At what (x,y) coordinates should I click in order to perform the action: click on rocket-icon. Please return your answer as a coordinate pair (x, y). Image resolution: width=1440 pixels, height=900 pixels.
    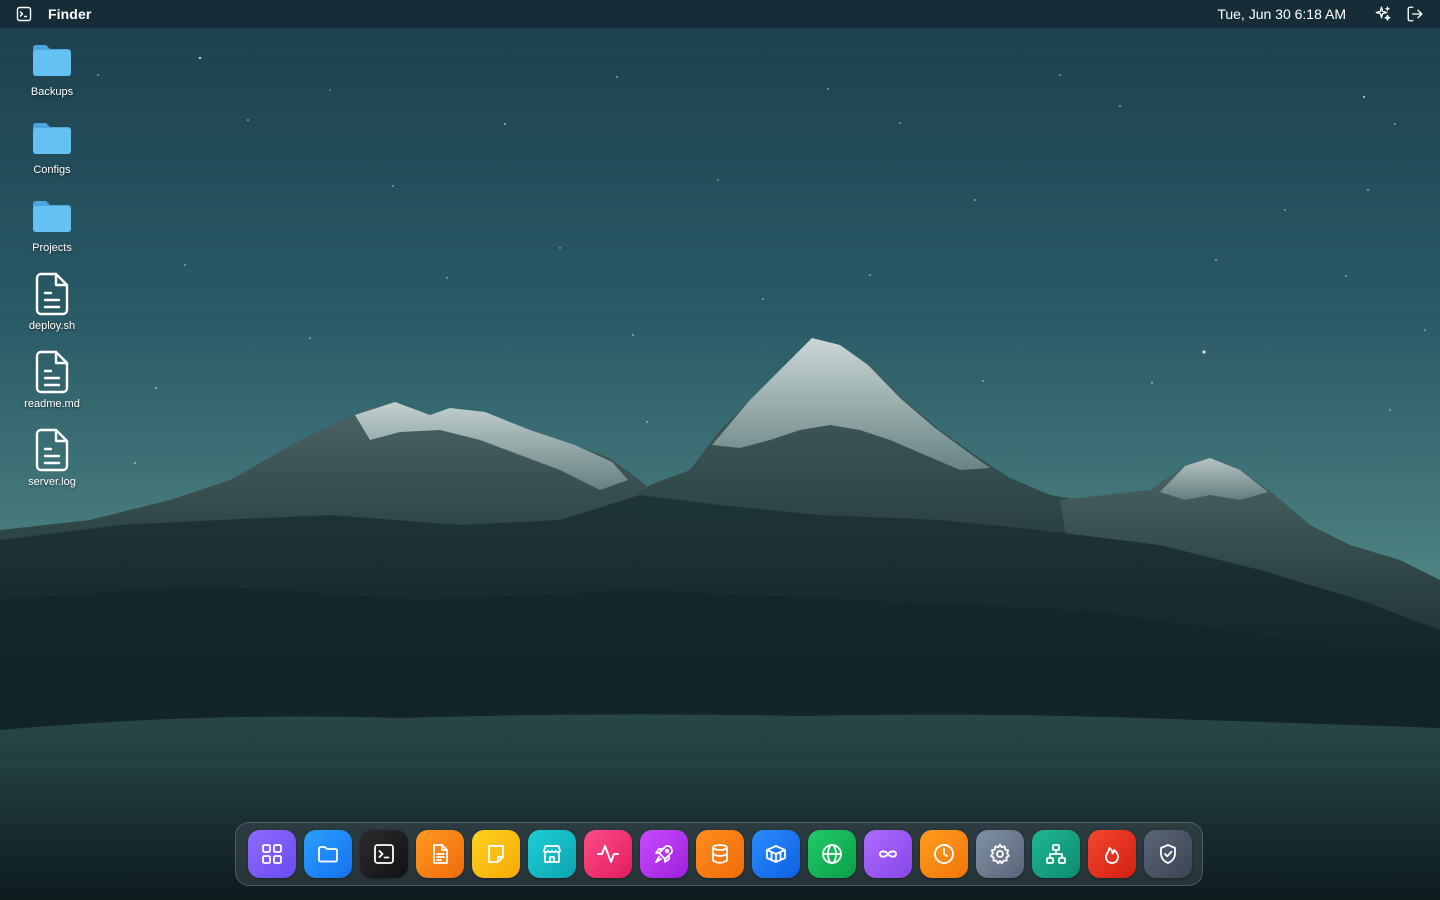
    Looking at the image, I should click on (664, 853).